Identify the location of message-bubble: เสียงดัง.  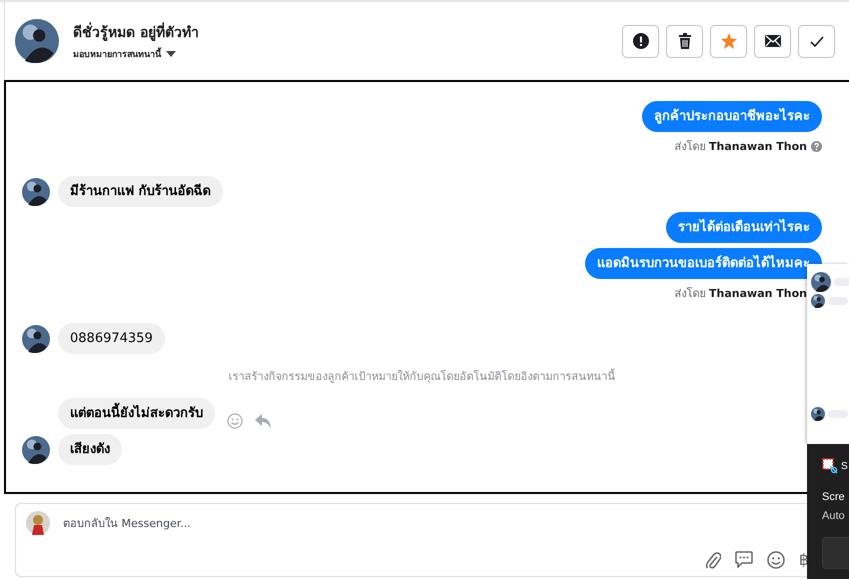
(90, 449).